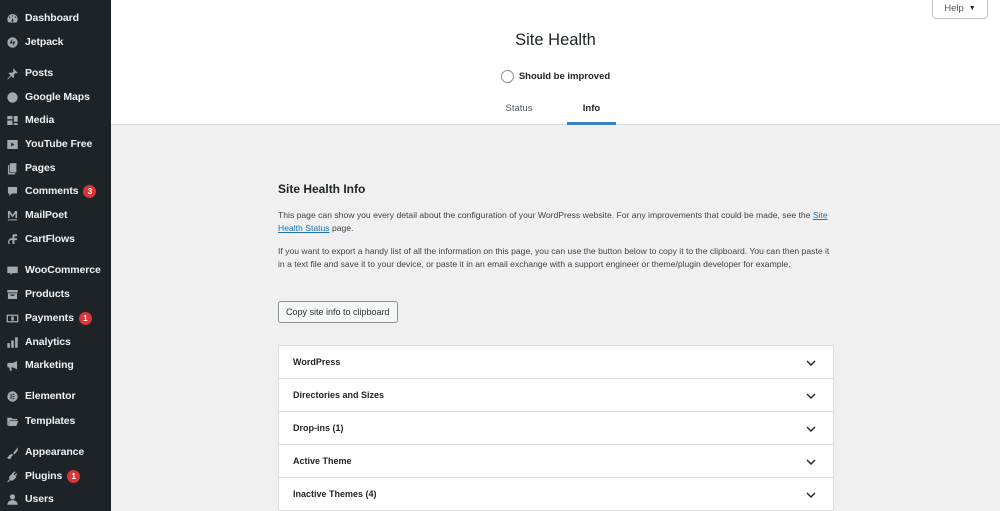  I want to click on money-icon, so click(12, 318).